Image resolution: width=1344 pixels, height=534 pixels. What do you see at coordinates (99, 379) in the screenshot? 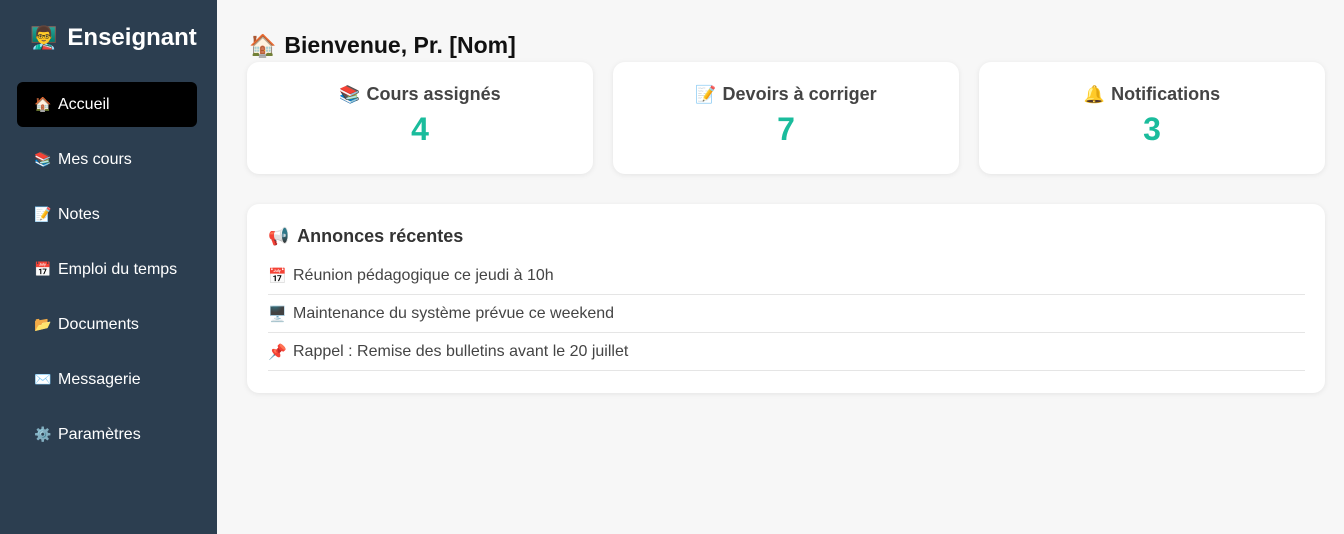
I see `sidebar-item-label: Messagerie` at bounding box center [99, 379].